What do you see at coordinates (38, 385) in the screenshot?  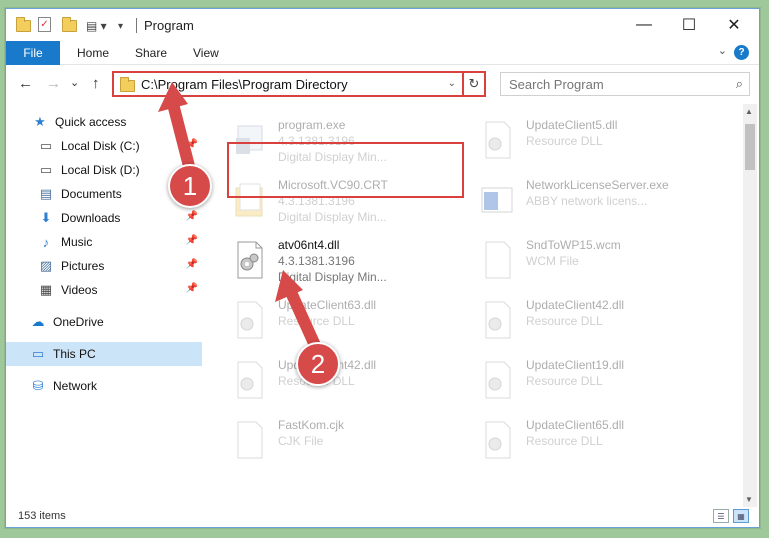 I see `network-icon: ⛁` at bounding box center [38, 385].